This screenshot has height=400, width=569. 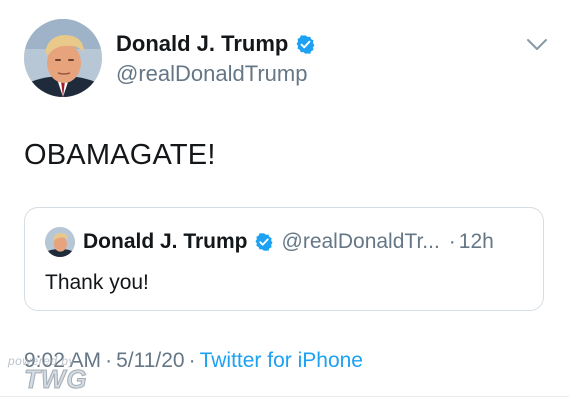 I want to click on tweet-meta: 9:02 AM · 5/11/20 · Twitter for iPhone, so click(x=193, y=361).